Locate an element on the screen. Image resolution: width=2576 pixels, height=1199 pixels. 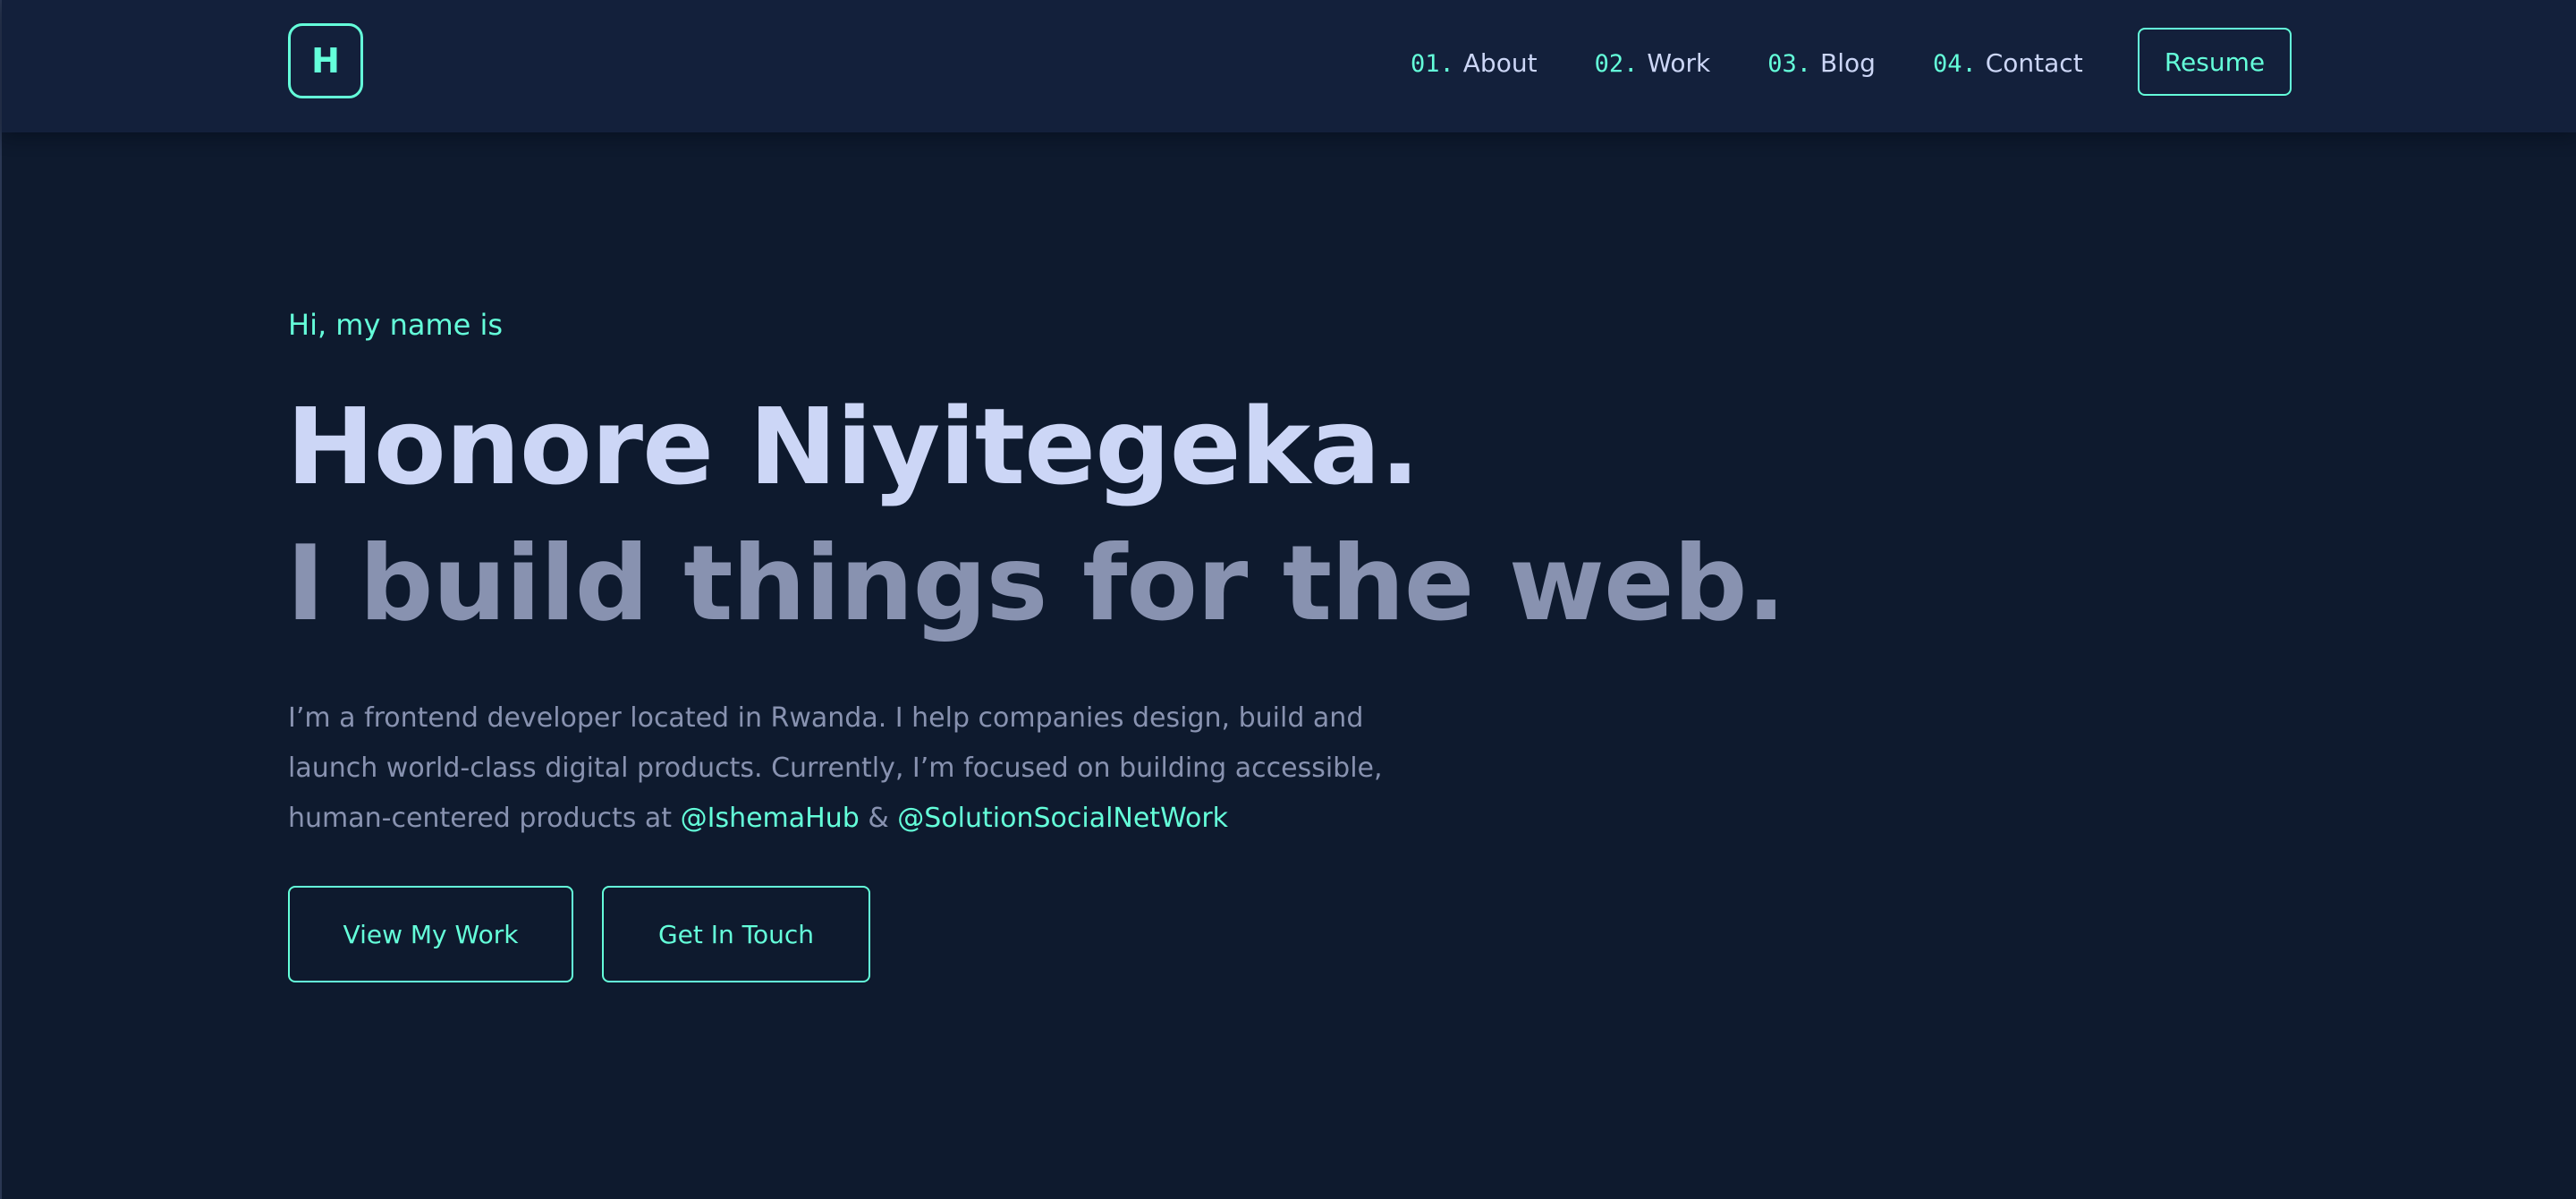
nav-number: 01. is located at coordinates (1432, 63).